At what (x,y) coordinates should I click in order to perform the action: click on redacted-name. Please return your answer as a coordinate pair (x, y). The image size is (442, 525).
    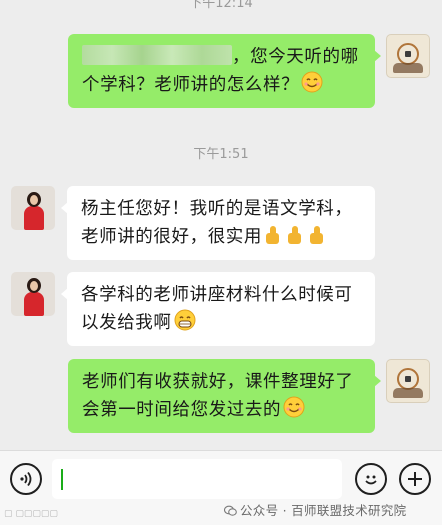
    Looking at the image, I should click on (157, 55).